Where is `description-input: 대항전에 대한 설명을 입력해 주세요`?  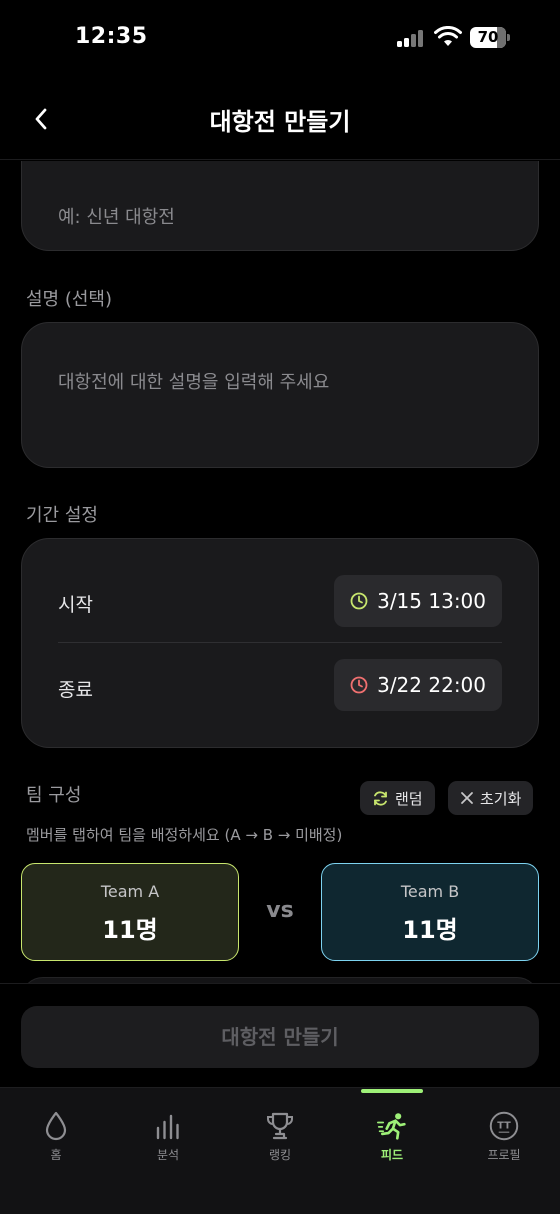
description-input: 대항전에 대한 설명을 입력해 주세요 is located at coordinates (280, 395).